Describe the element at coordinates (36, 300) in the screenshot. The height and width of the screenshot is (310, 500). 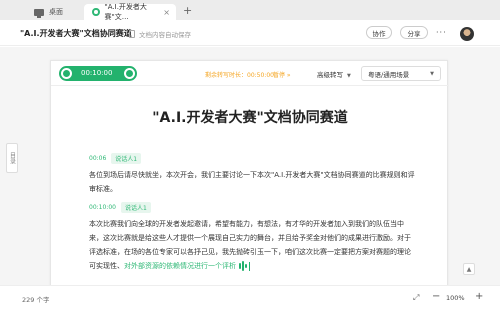
I see `word-count: 229 个字` at that location.